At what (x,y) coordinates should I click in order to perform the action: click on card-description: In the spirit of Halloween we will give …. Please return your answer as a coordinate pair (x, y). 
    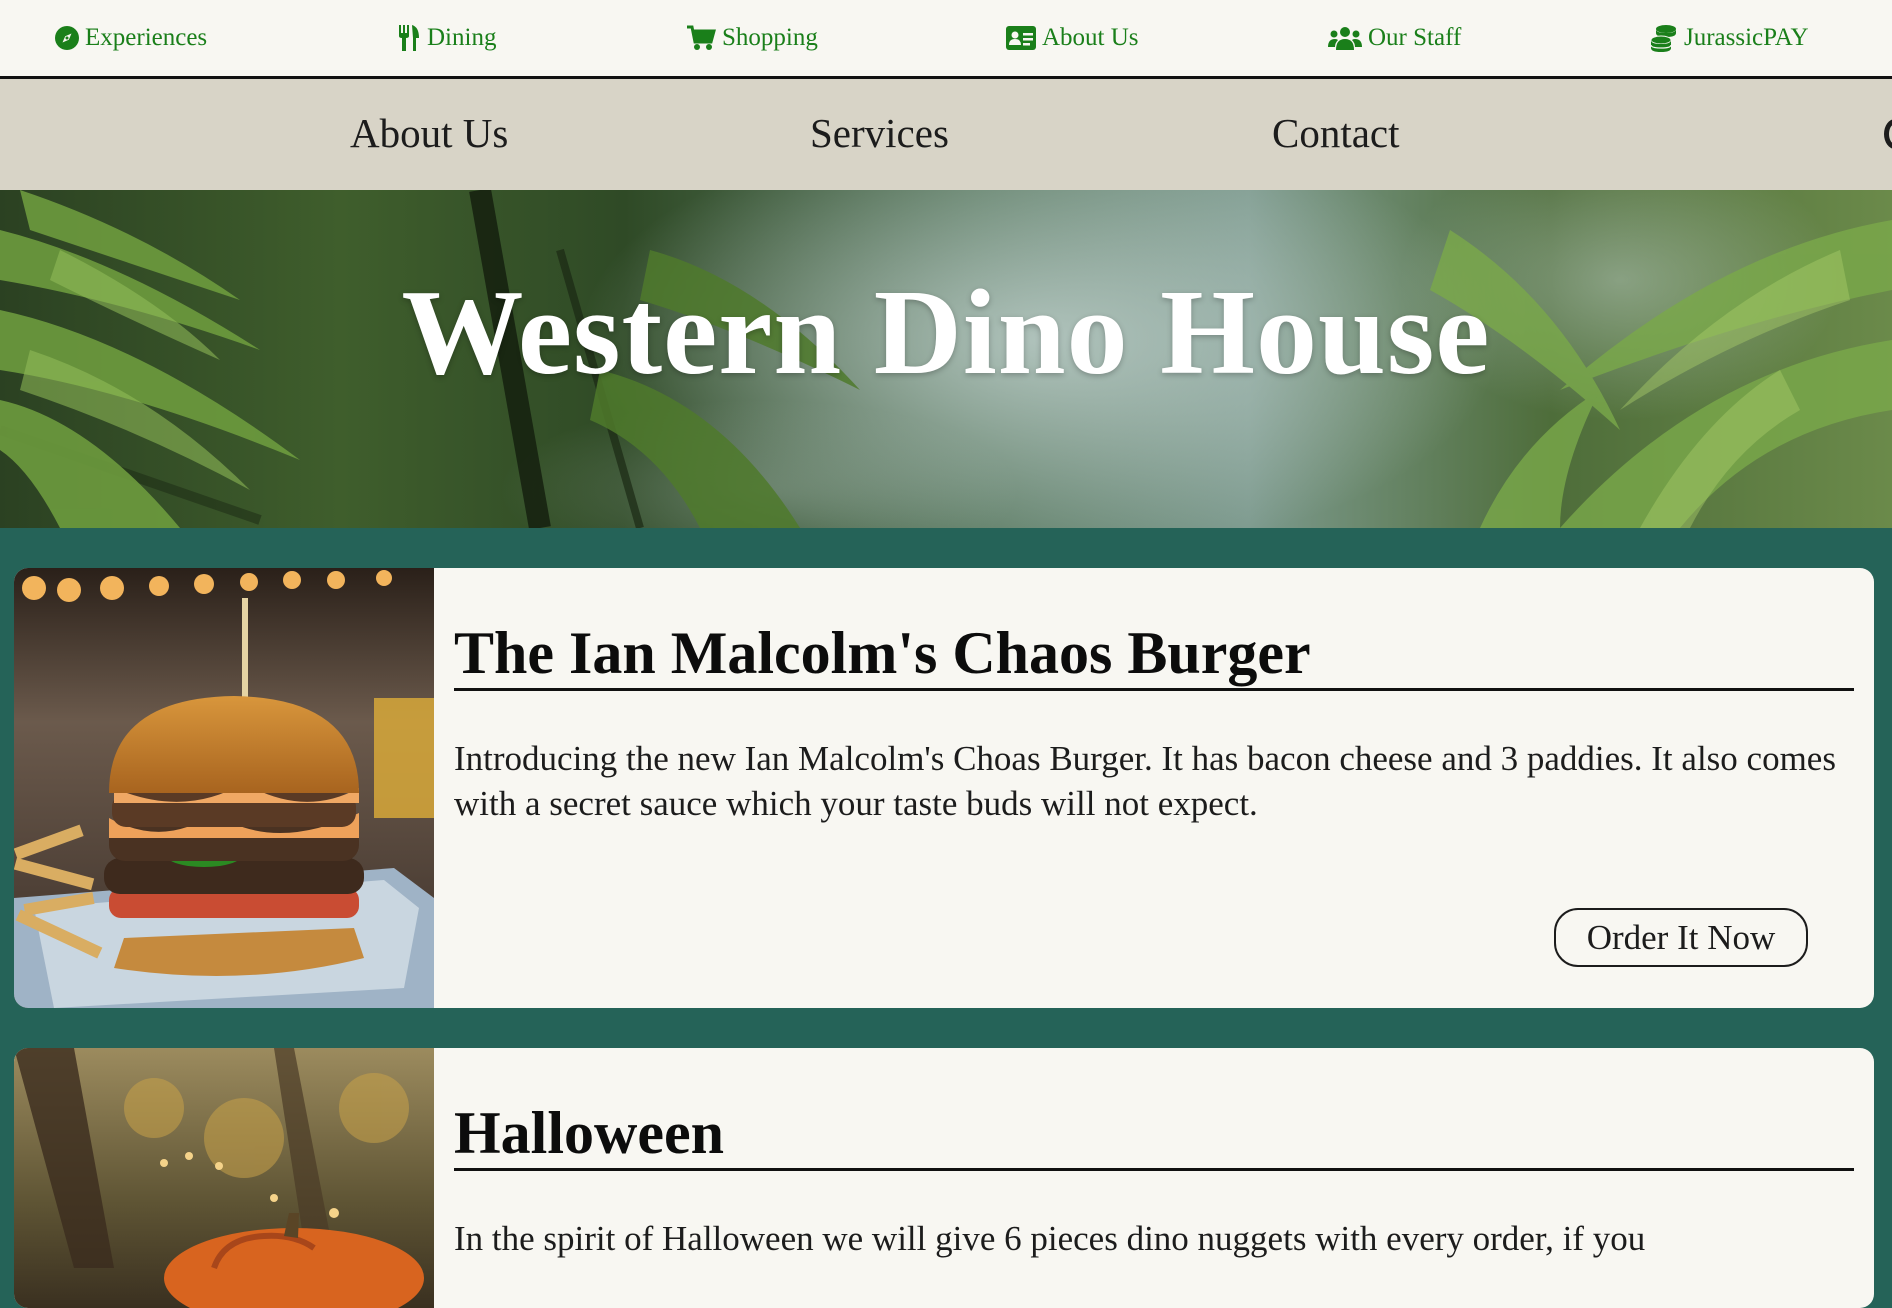
    Looking at the image, I should click on (1050, 1238).